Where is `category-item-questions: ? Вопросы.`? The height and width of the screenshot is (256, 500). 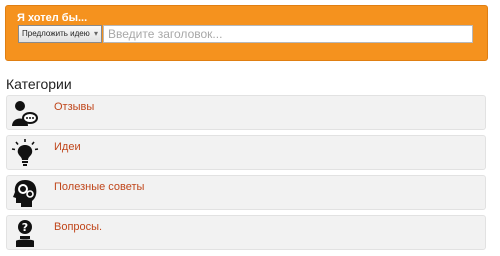
category-item-questions: ? Вопросы. is located at coordinates (246, 232).